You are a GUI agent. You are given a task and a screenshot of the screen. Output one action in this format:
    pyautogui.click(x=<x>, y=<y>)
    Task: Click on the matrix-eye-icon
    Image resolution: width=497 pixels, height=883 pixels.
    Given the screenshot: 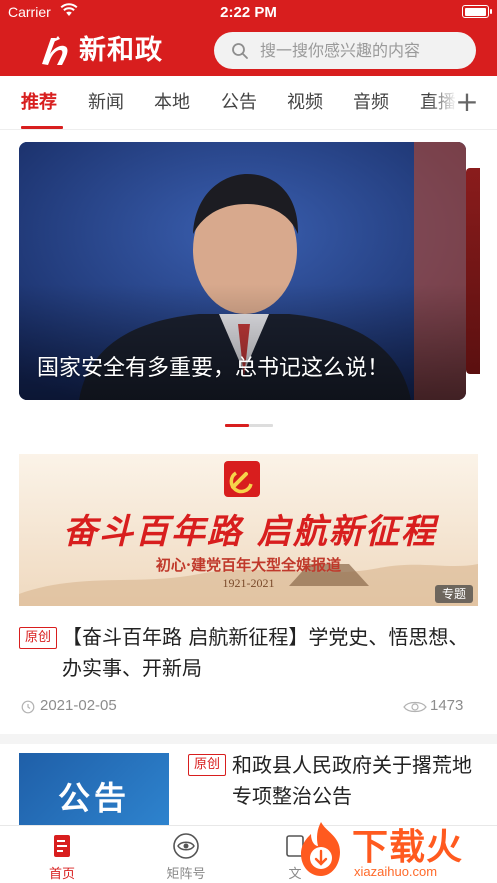 What is the action you would take?
    pyautogui.click(x=186, y=846)
    